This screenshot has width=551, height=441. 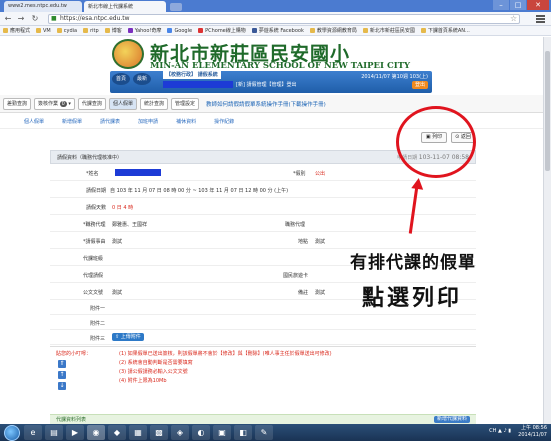 What do you see at coordinates (284, 19) in the screenshot?
I see `url-input: ■ https://esa.ntpc.edu.tw` at bounding box center [284, 19].